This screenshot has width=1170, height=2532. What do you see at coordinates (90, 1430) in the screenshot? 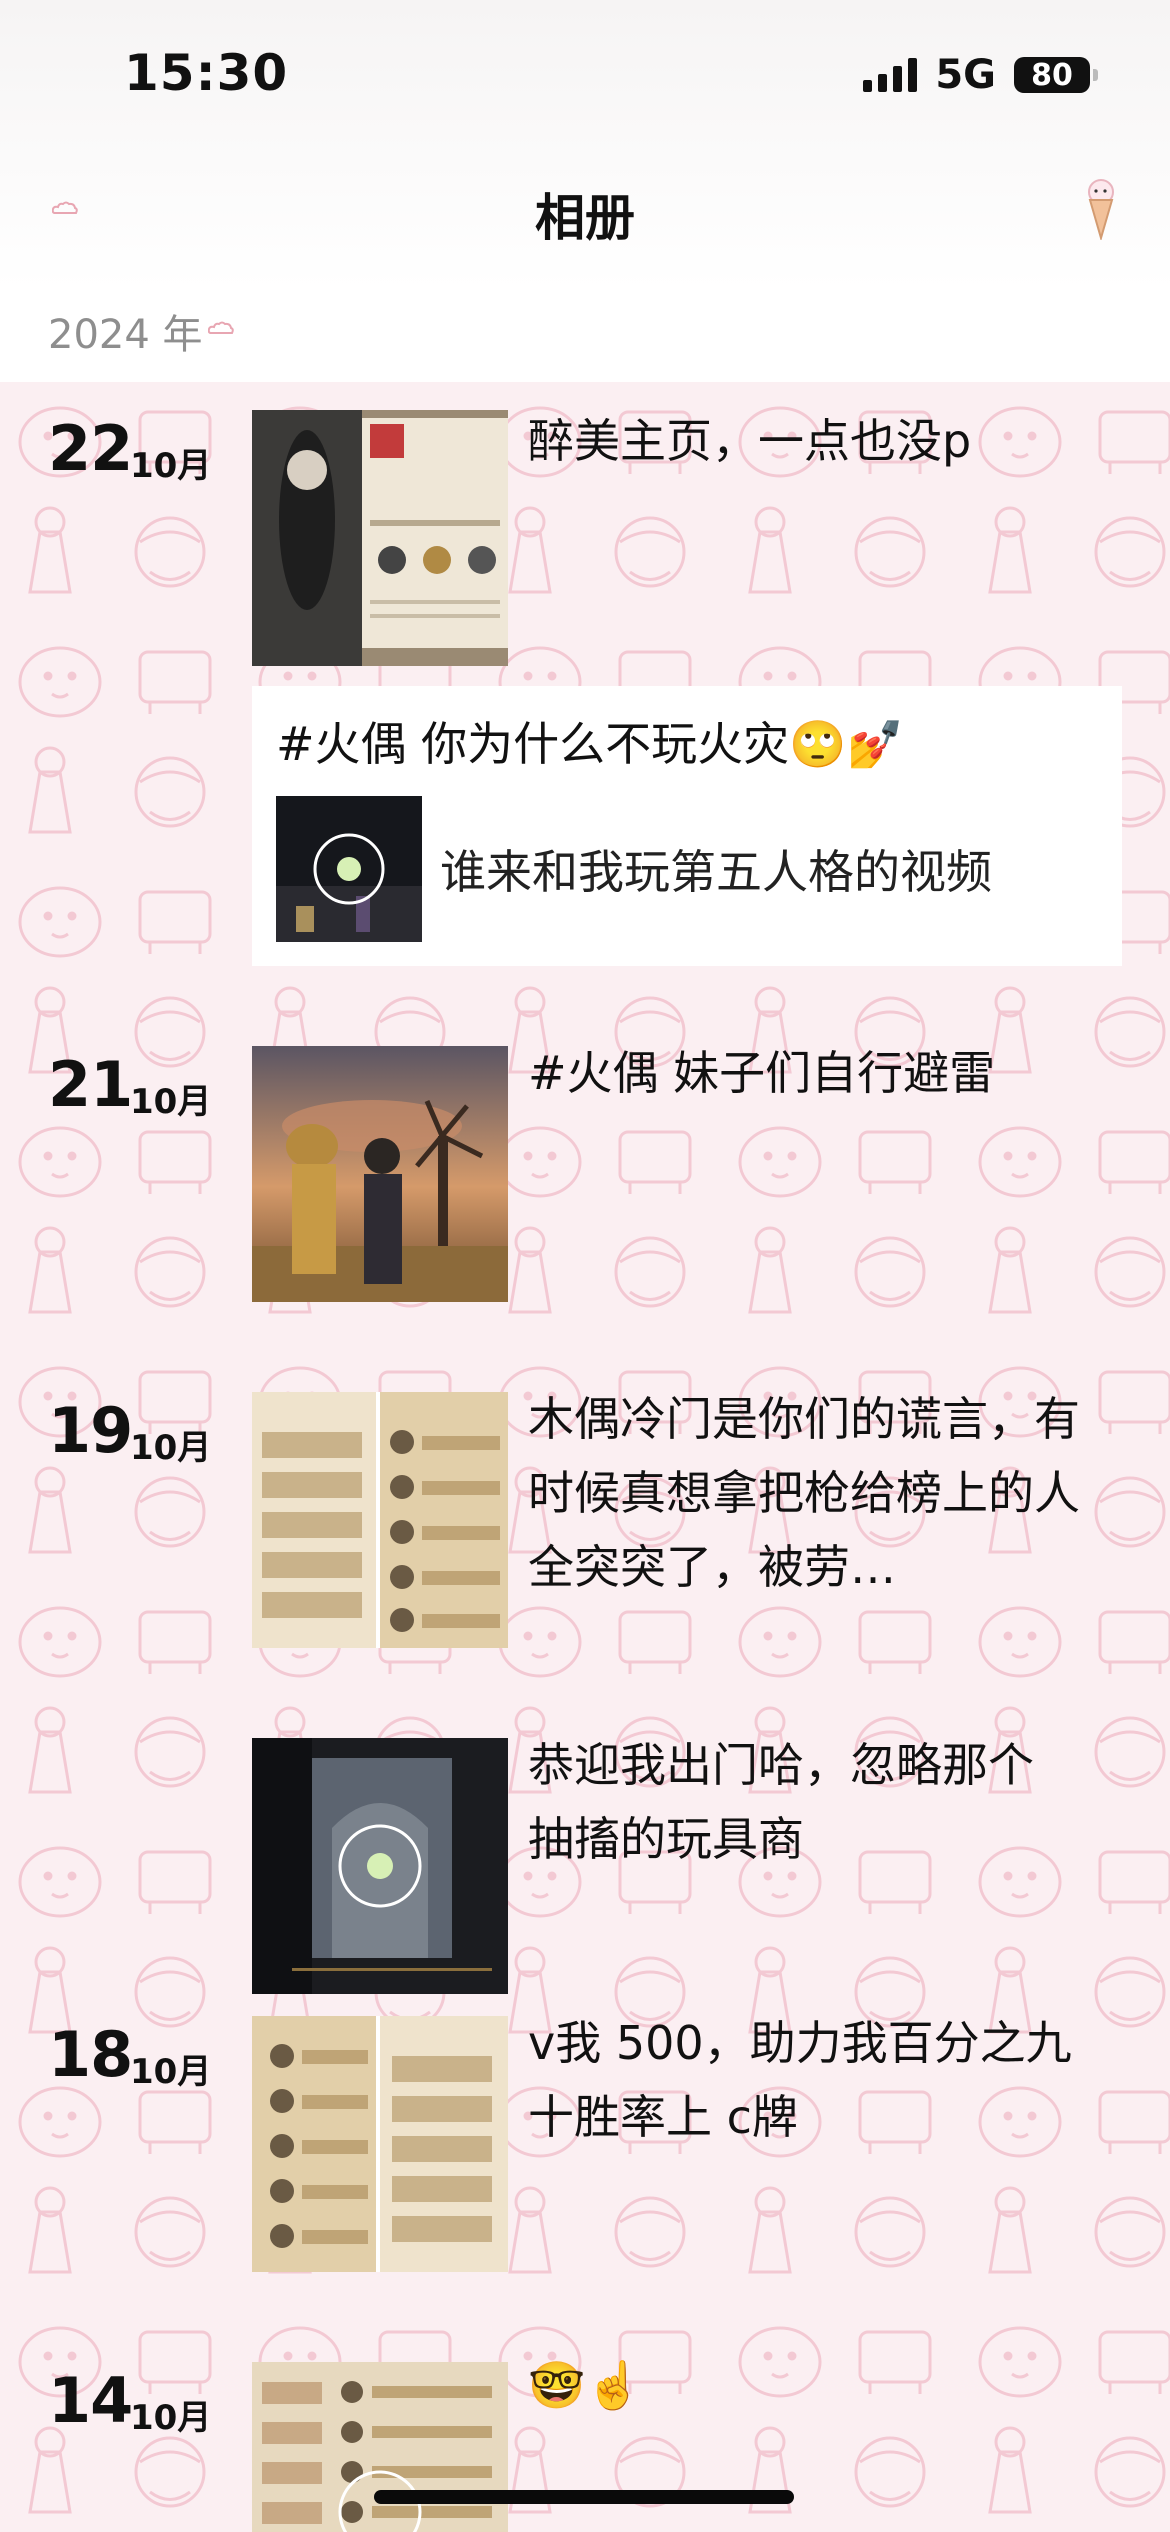
I see `entry-day: 19` at bounding box center [90, 1430].